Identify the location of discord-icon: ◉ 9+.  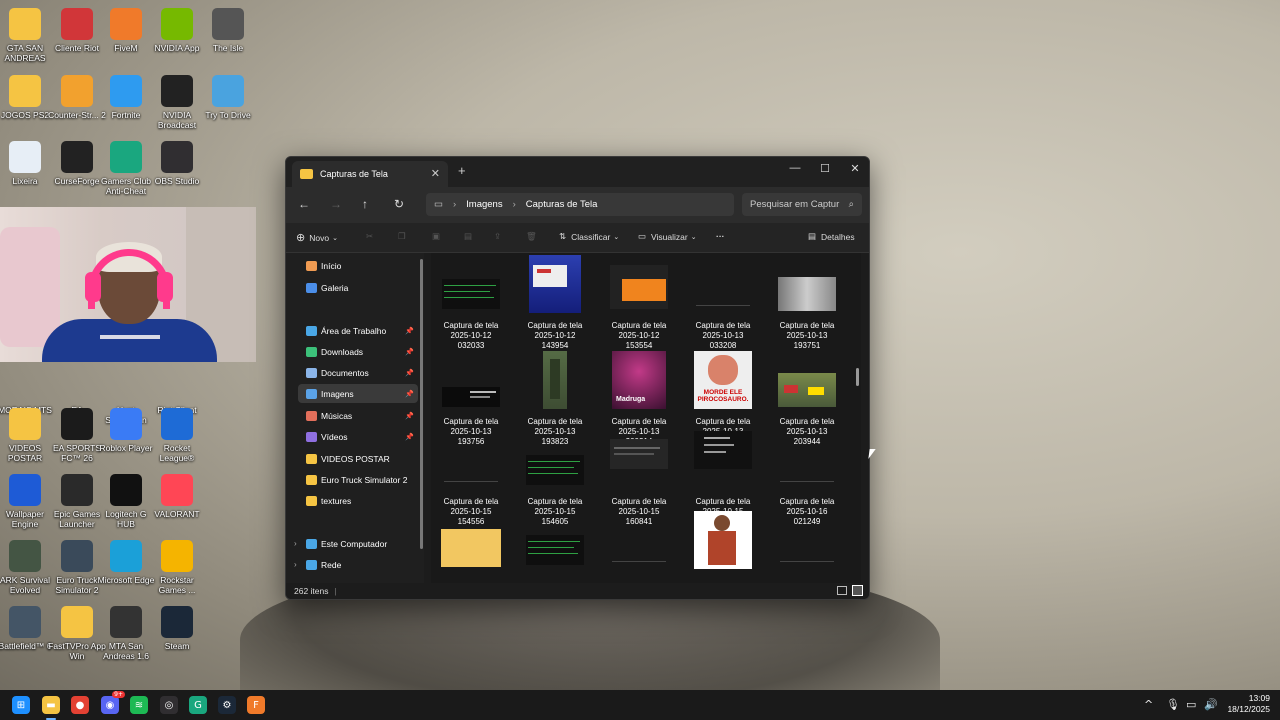
(113, 702).